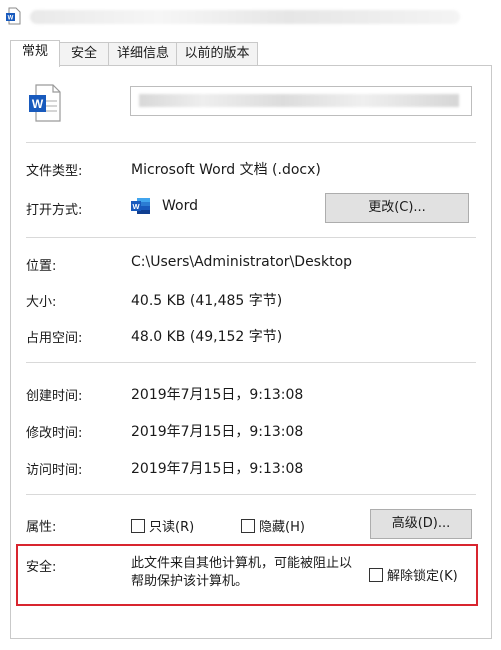  What do you see at coordinates (54, 171) in the screenshot?
I see `file-type-label: 文件类型:` at bounding box center [54, 171].